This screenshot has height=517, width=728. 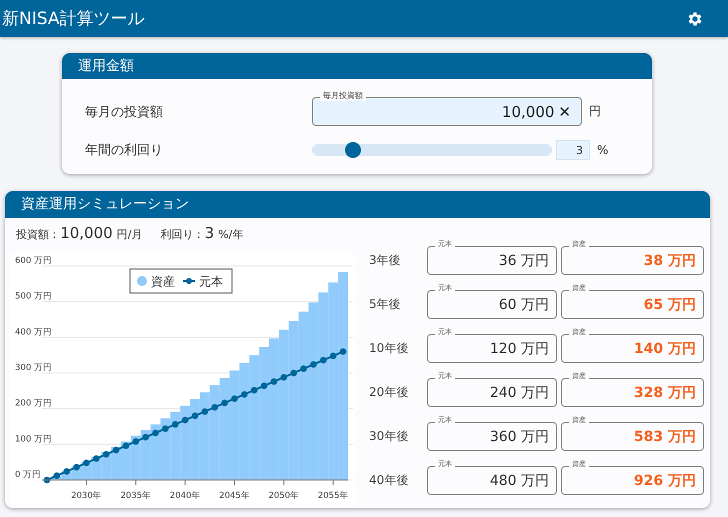 What do you see at coordinates (129, 234) in the screenshot?
I see `summary-unit: 円/月` at bounding box center [129, 234].